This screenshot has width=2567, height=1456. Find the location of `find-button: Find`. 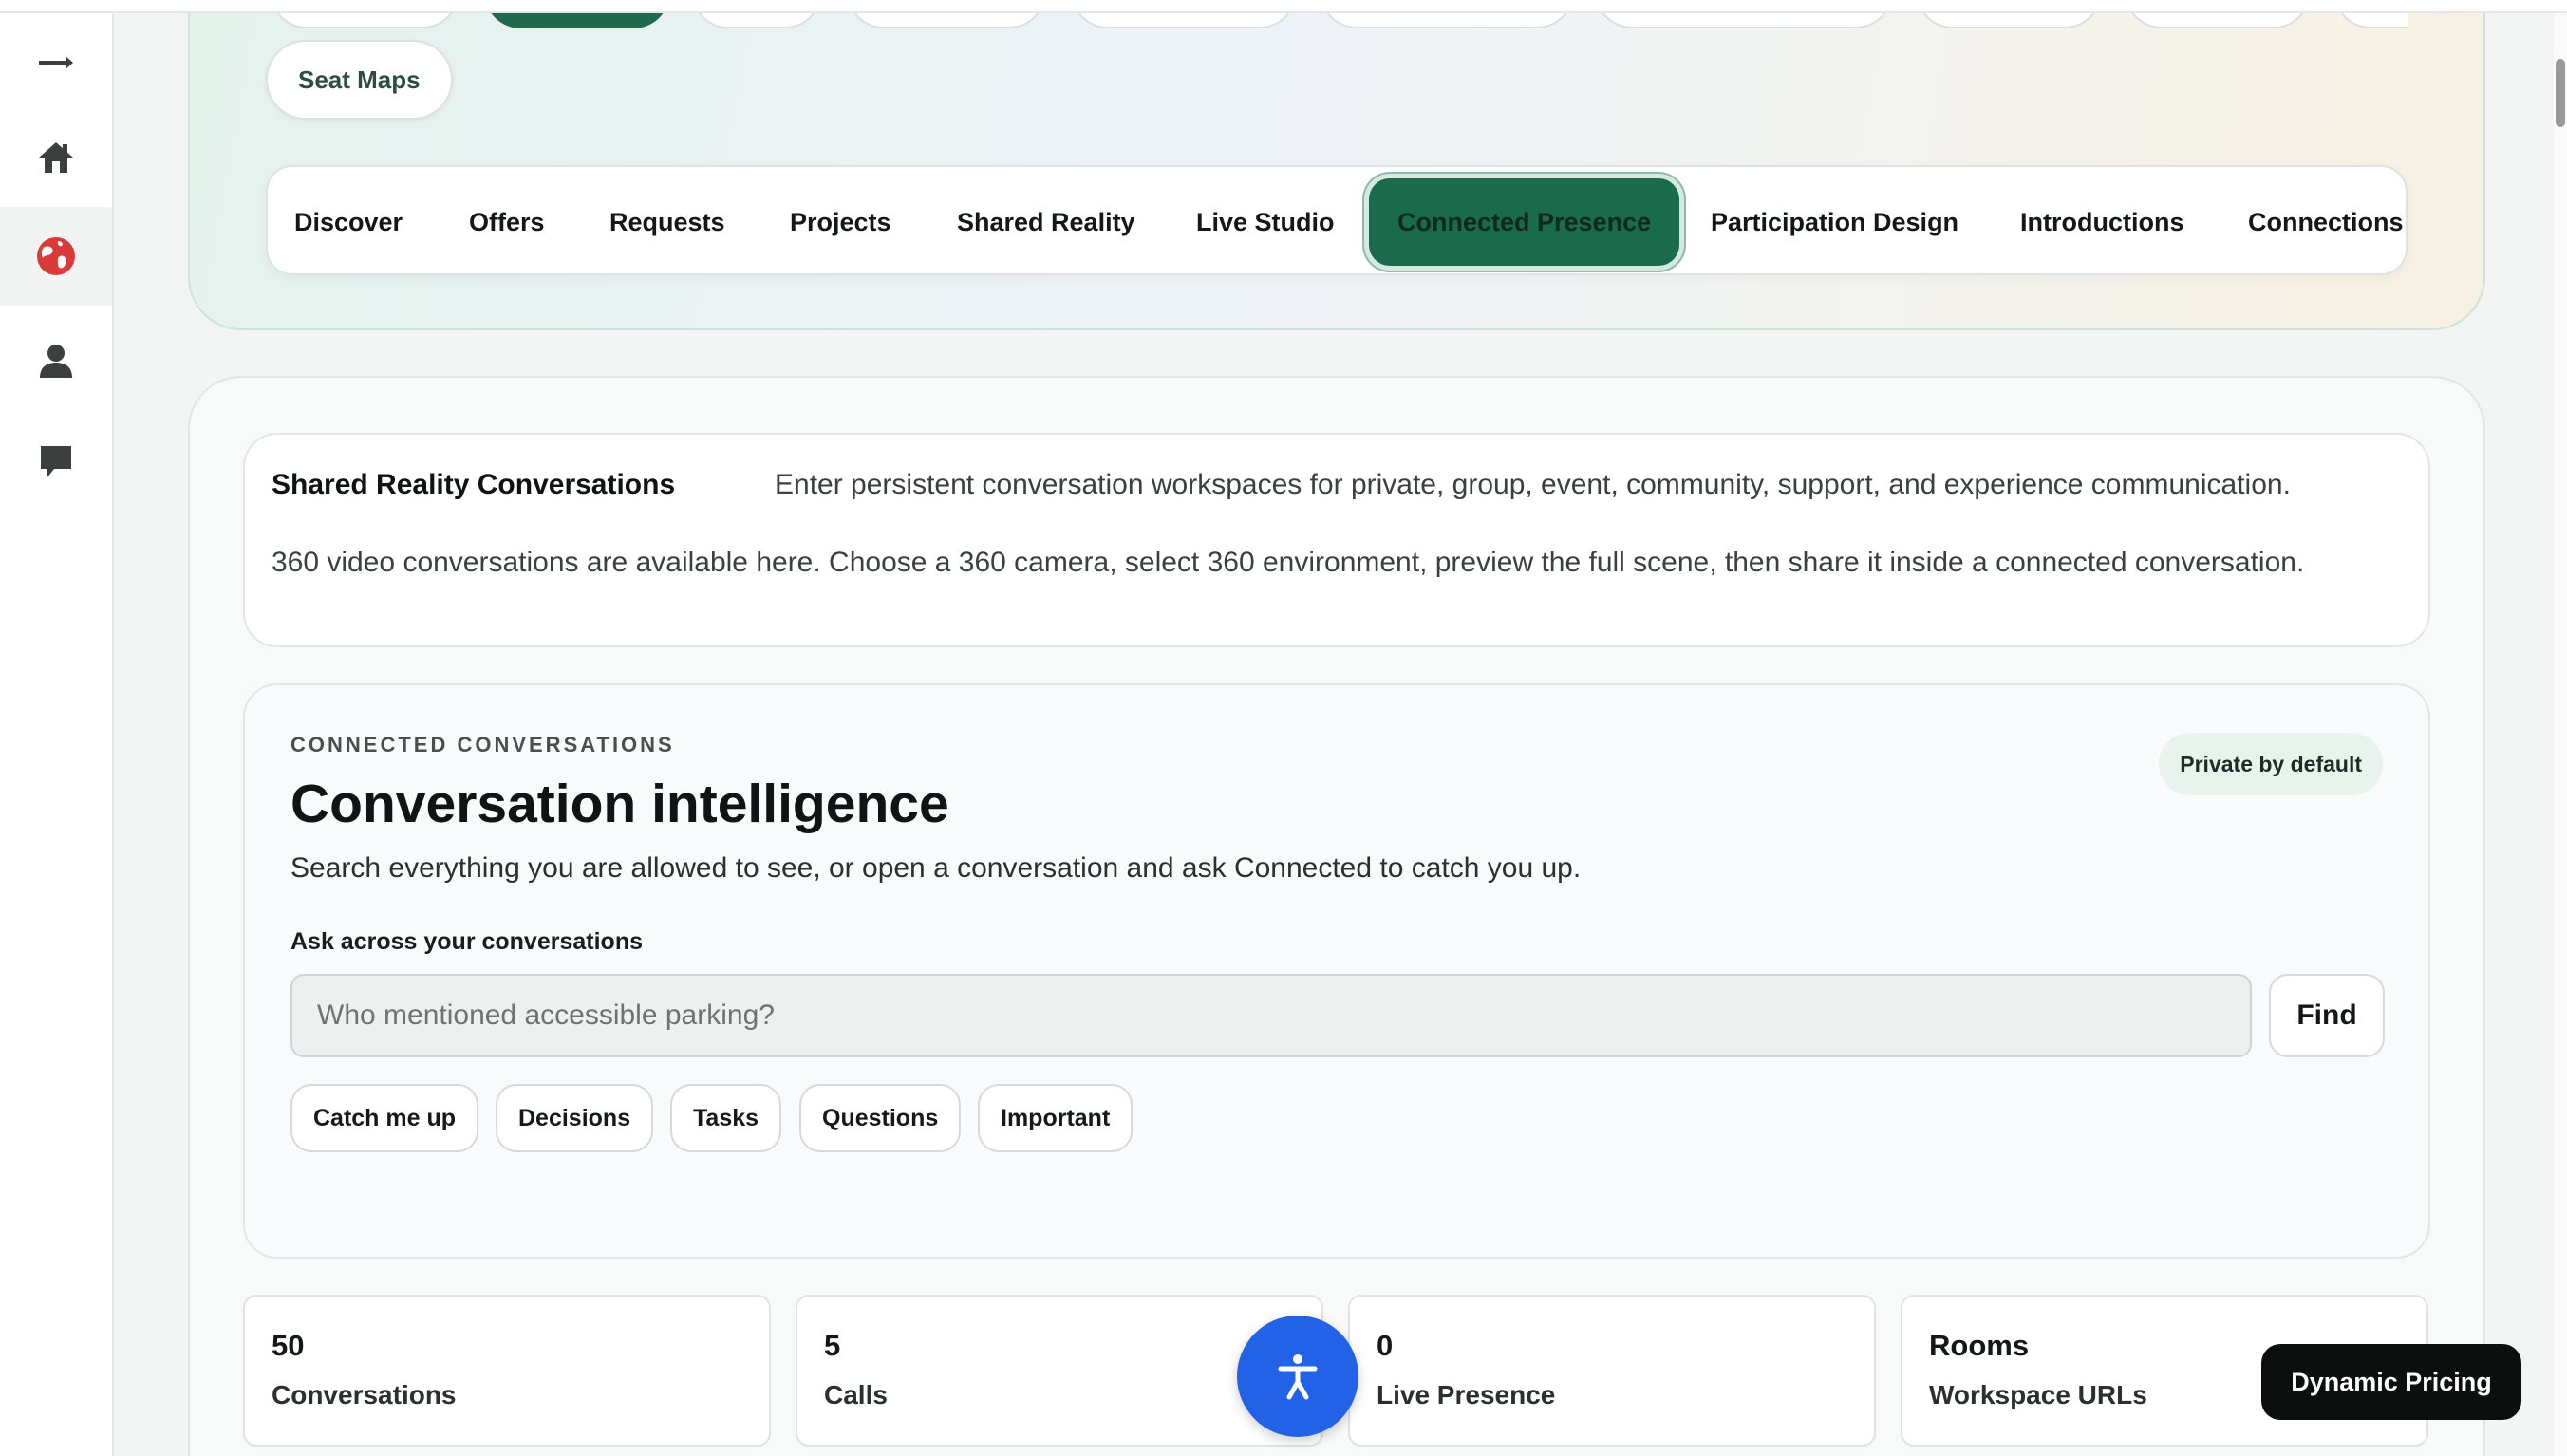

find-button: Find is located at coordinates (2327, 1016).